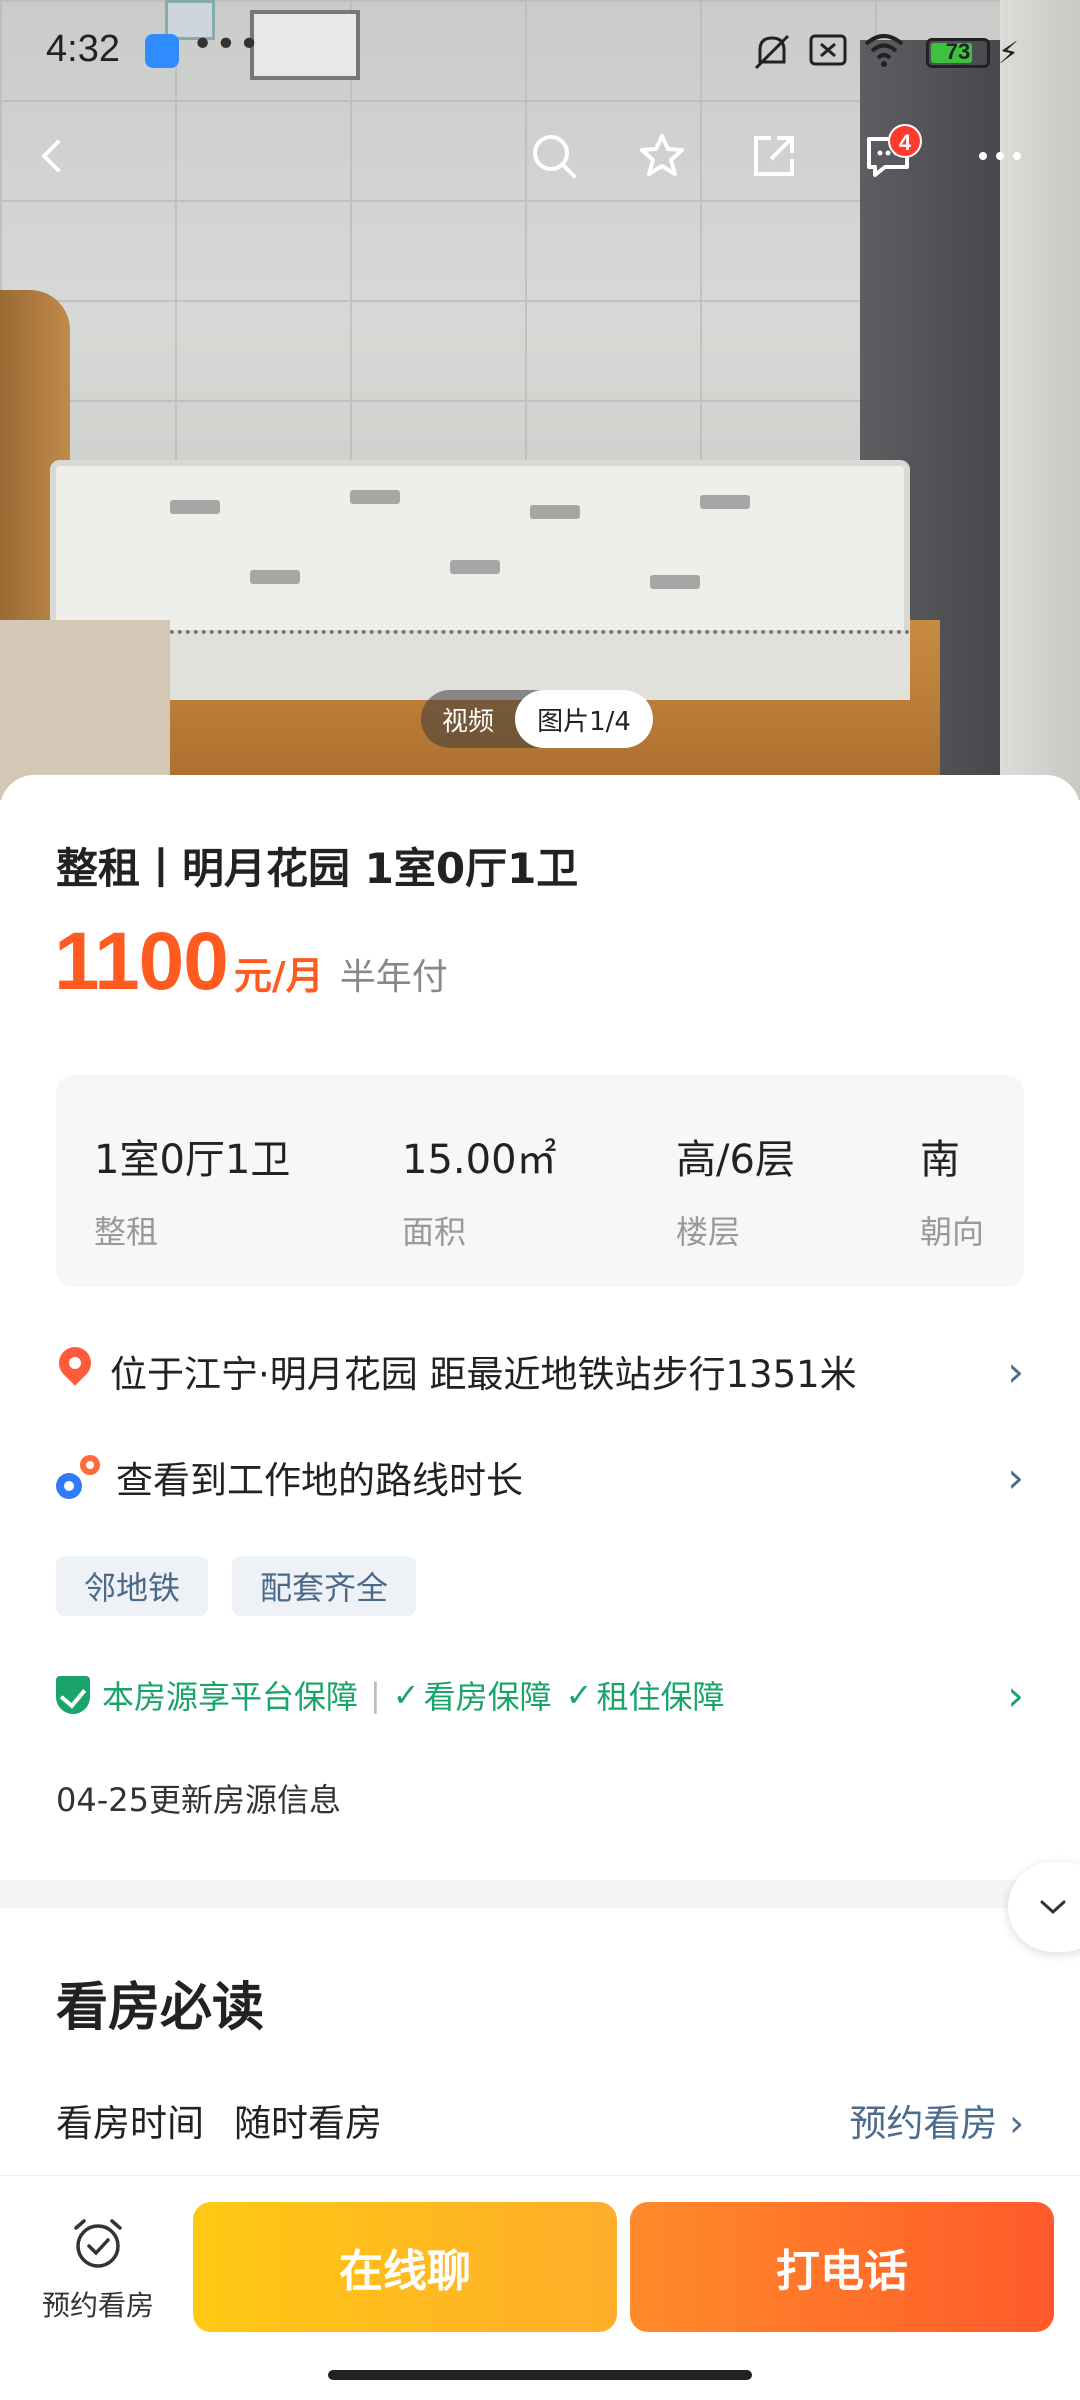  I want to click on table-corner, so click(85, 710).